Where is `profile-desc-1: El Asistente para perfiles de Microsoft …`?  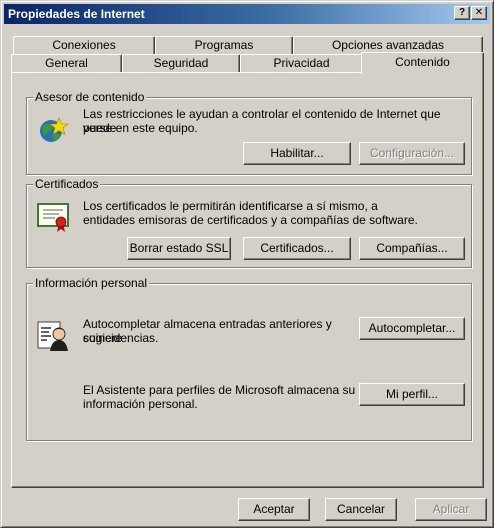
profile-desc-1: El Asistente para perfiles de Microsoft … is located at coordinates (219, 390).